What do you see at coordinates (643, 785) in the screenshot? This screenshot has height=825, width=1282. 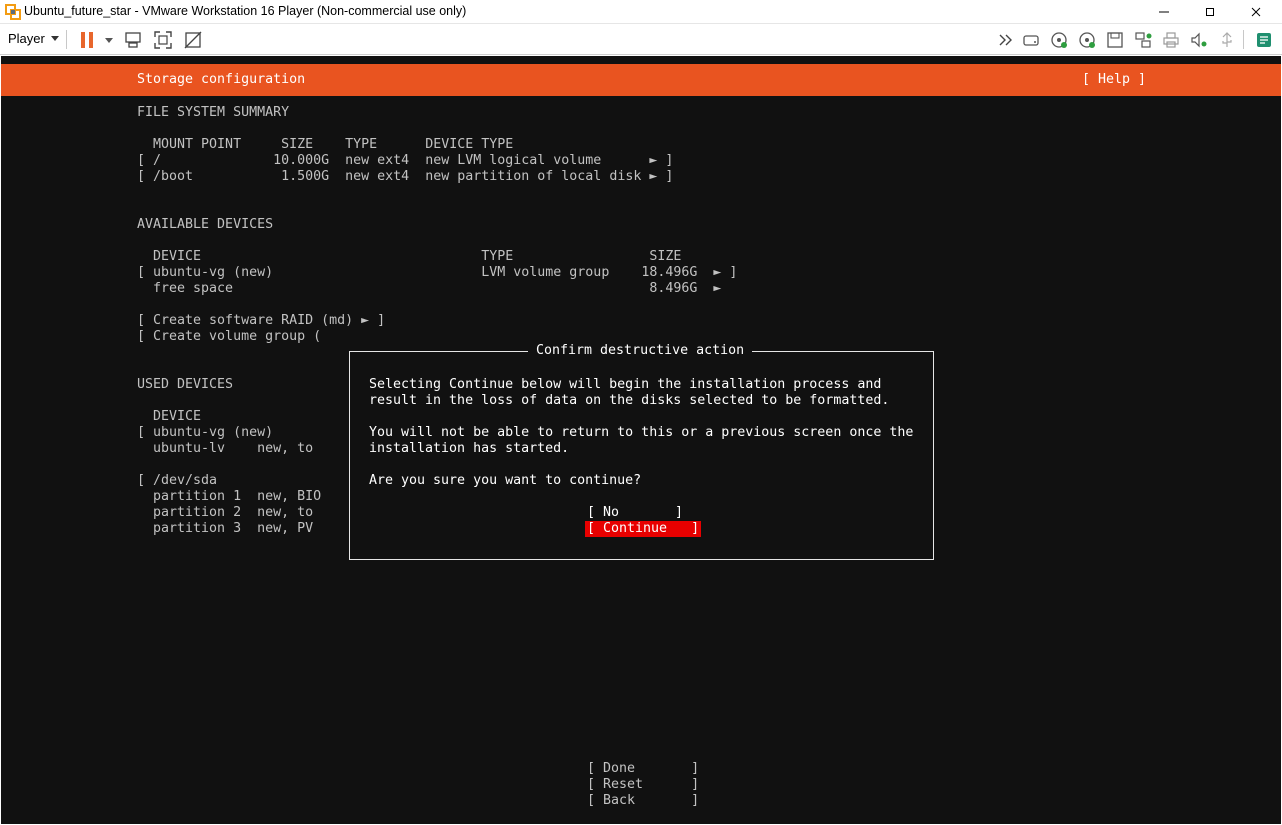 I see `reset-button: [ Reset ]` at bounding box center [643, 785].